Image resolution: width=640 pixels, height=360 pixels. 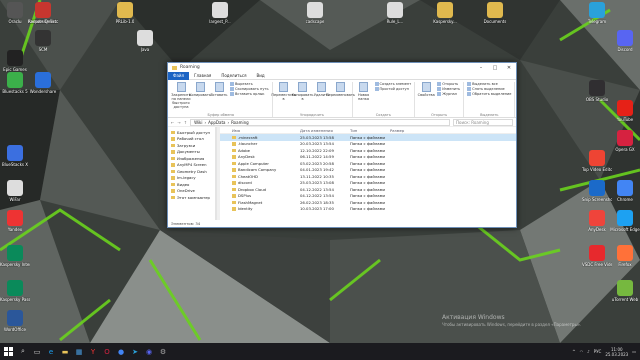 I want to click on desktop-shortcut: Documents, so click(x=495, y=13).